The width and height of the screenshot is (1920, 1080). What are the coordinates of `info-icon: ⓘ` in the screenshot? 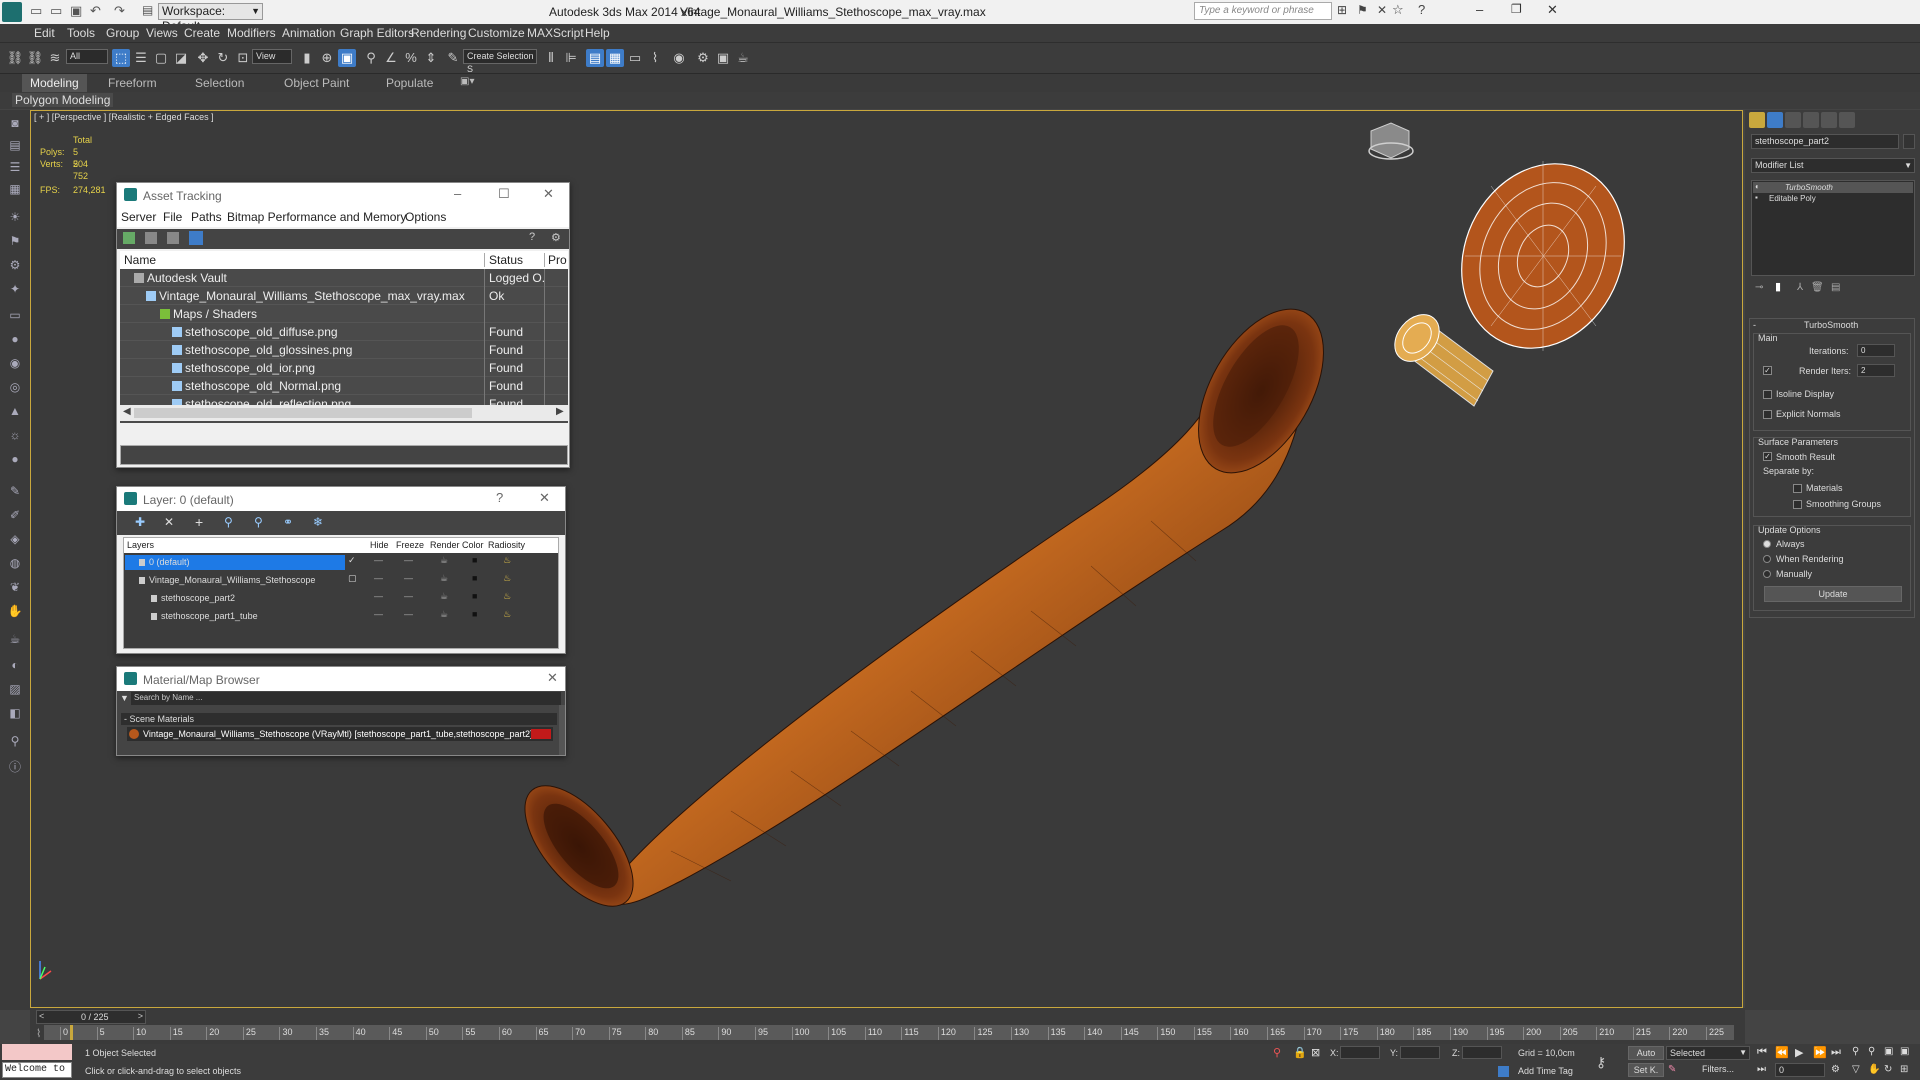 It's located at (15, 767).